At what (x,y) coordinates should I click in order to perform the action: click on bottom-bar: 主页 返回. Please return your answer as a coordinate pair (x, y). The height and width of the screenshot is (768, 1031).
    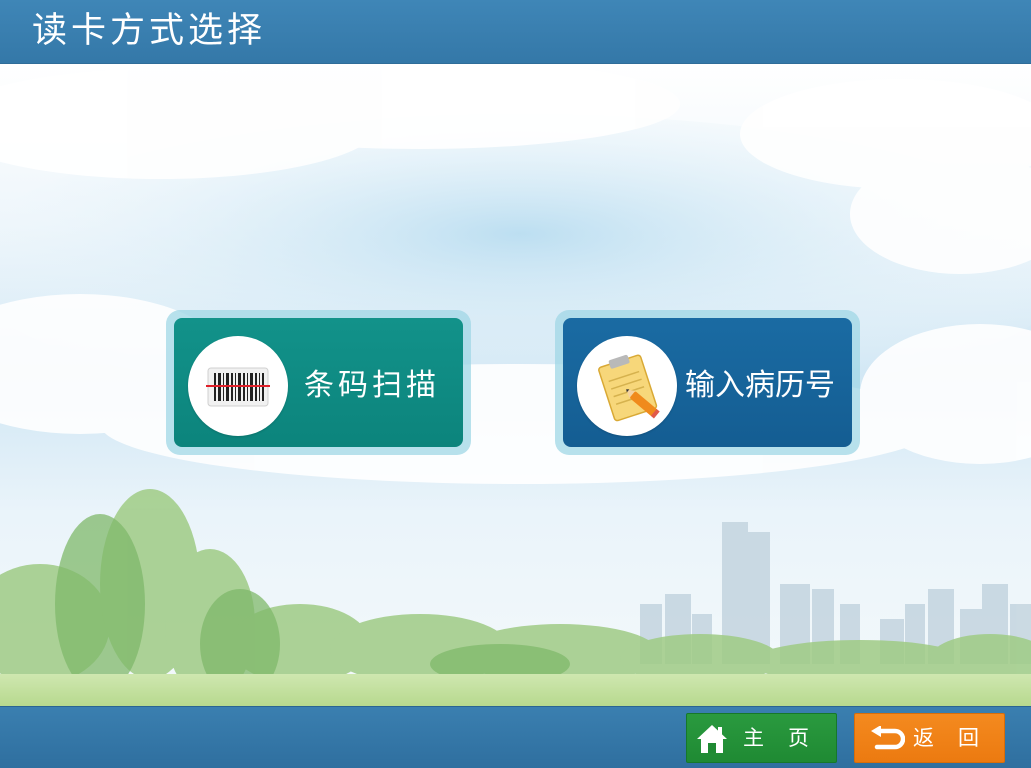
    Looking at the image, I should click on (515, 737).